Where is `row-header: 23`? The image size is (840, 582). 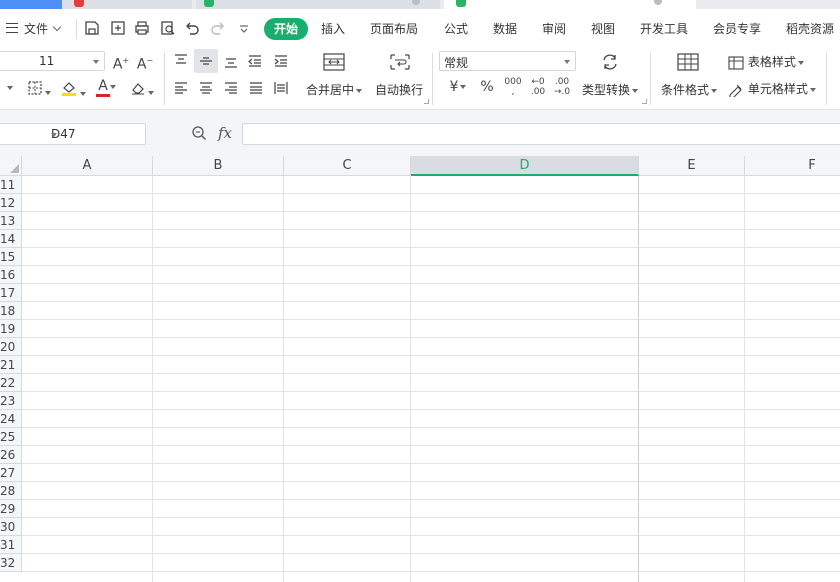 row-header: 23 is located at coordinates (11, 401).